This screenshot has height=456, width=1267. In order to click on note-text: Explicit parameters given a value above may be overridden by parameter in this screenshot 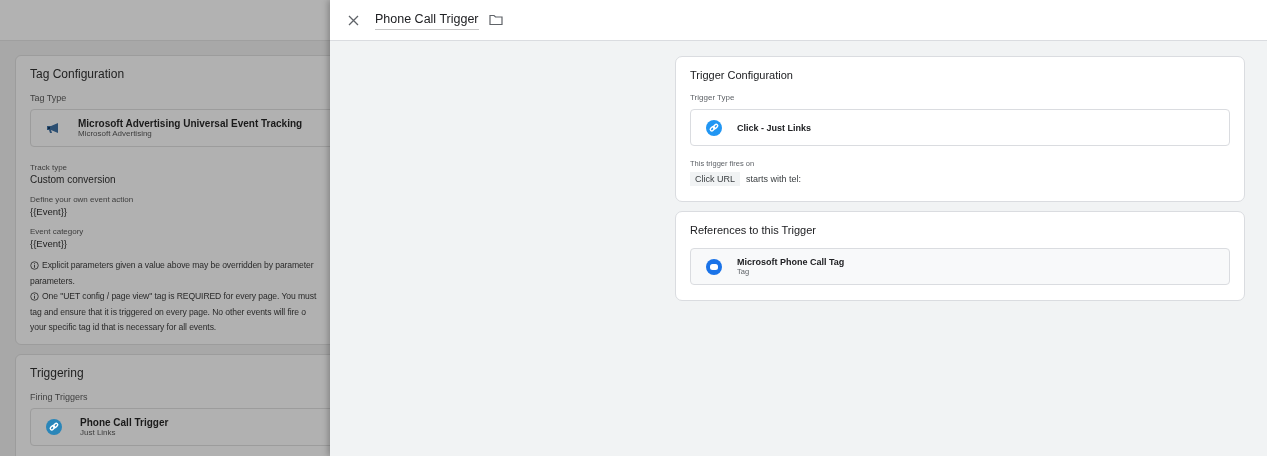, I will do `click(178, 265)`.